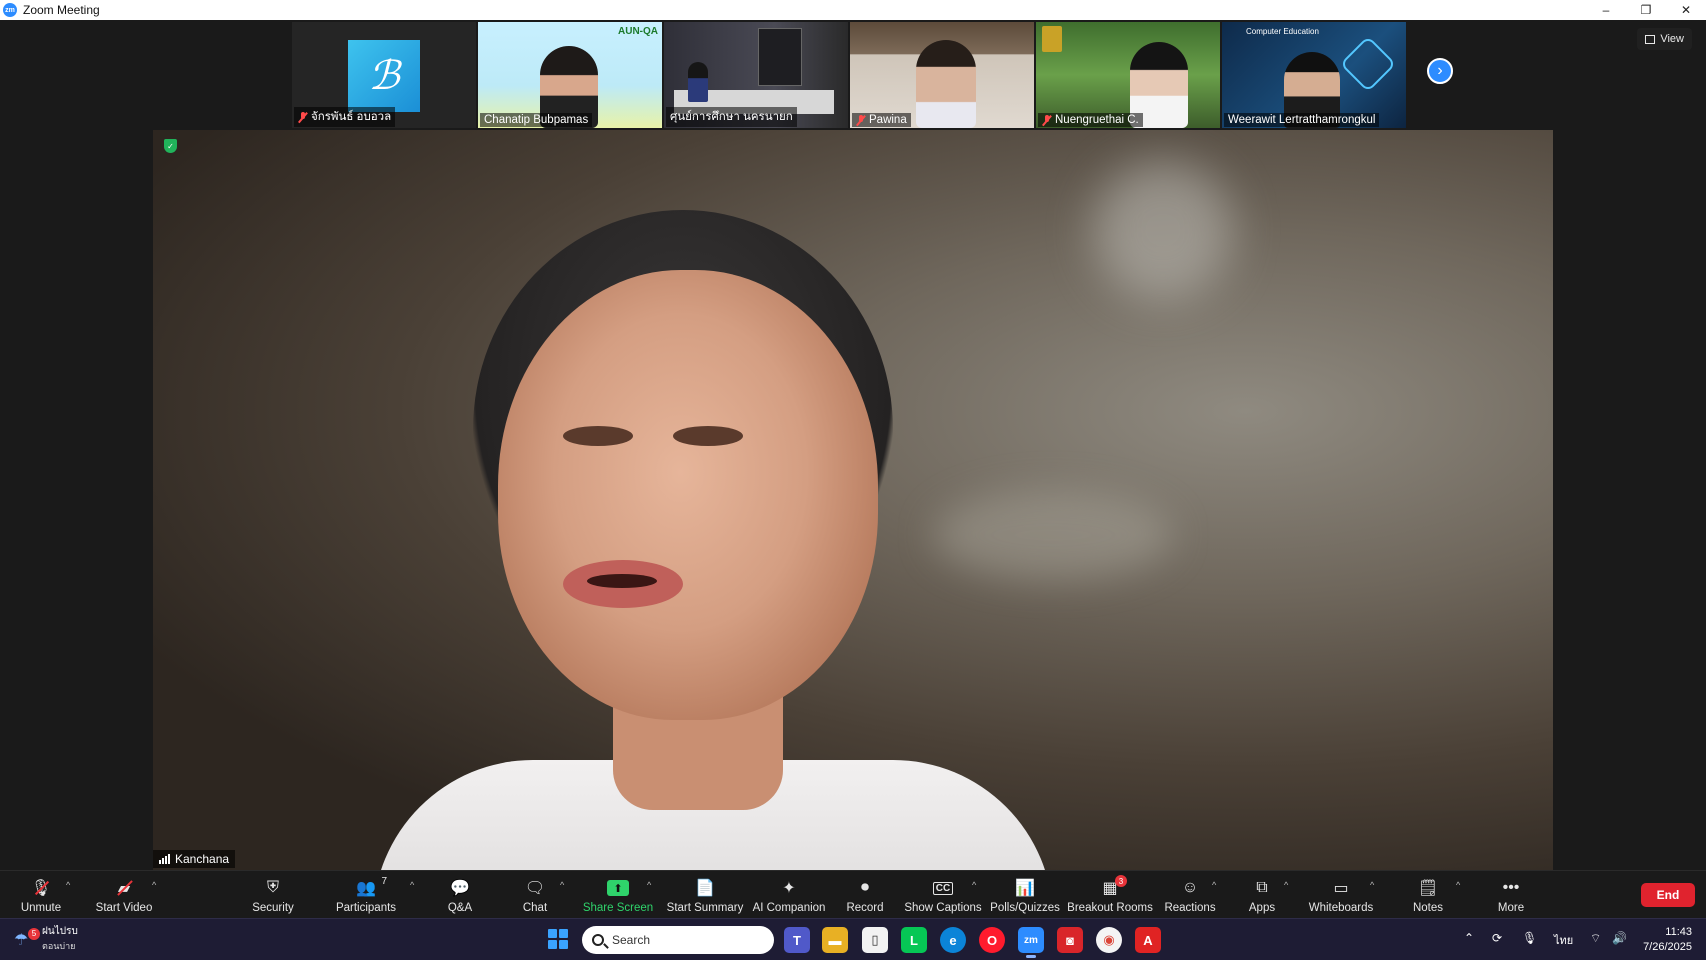 The height and width of the screenshot is (960, 1706). What do you see at coordinates (10, 10) in the screenshot?
I see `zoom-app-icon: zm` at bounding box center [10, 10].